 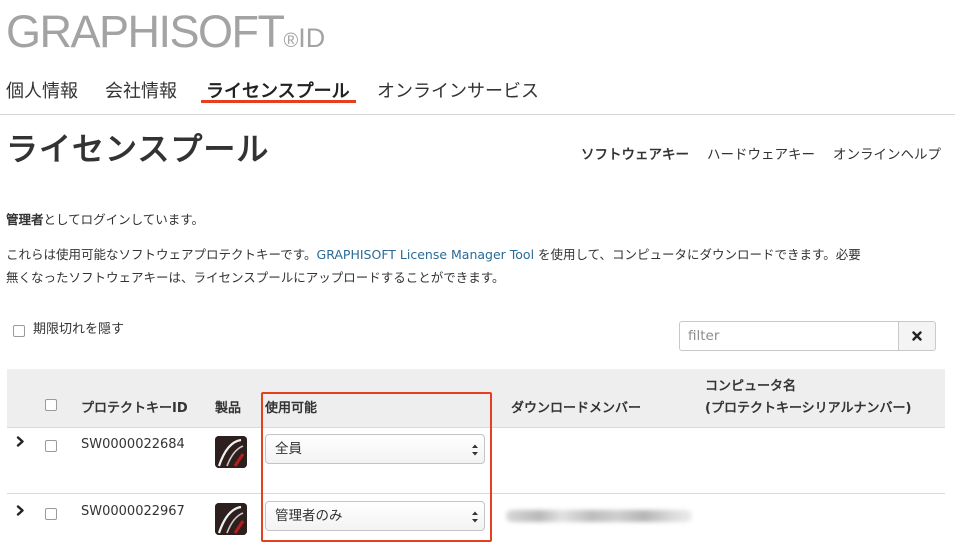 I want to click on redacted-download-member, so click(x=599, y=516).